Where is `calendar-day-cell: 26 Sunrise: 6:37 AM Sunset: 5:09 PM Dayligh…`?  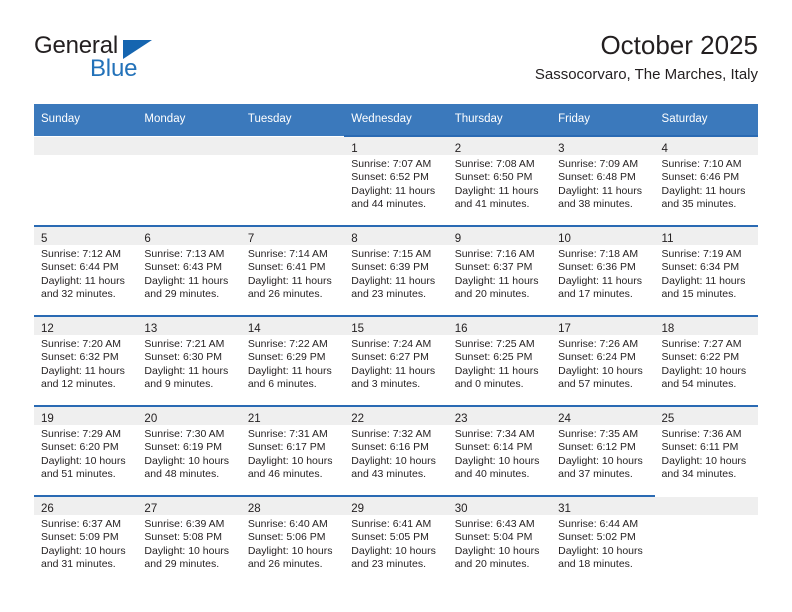
calendar-day-cell: 26 Sunrise: 6:37 AM Sunset: 5:09 PM Dayligh… is located at coordinates (86, 540).